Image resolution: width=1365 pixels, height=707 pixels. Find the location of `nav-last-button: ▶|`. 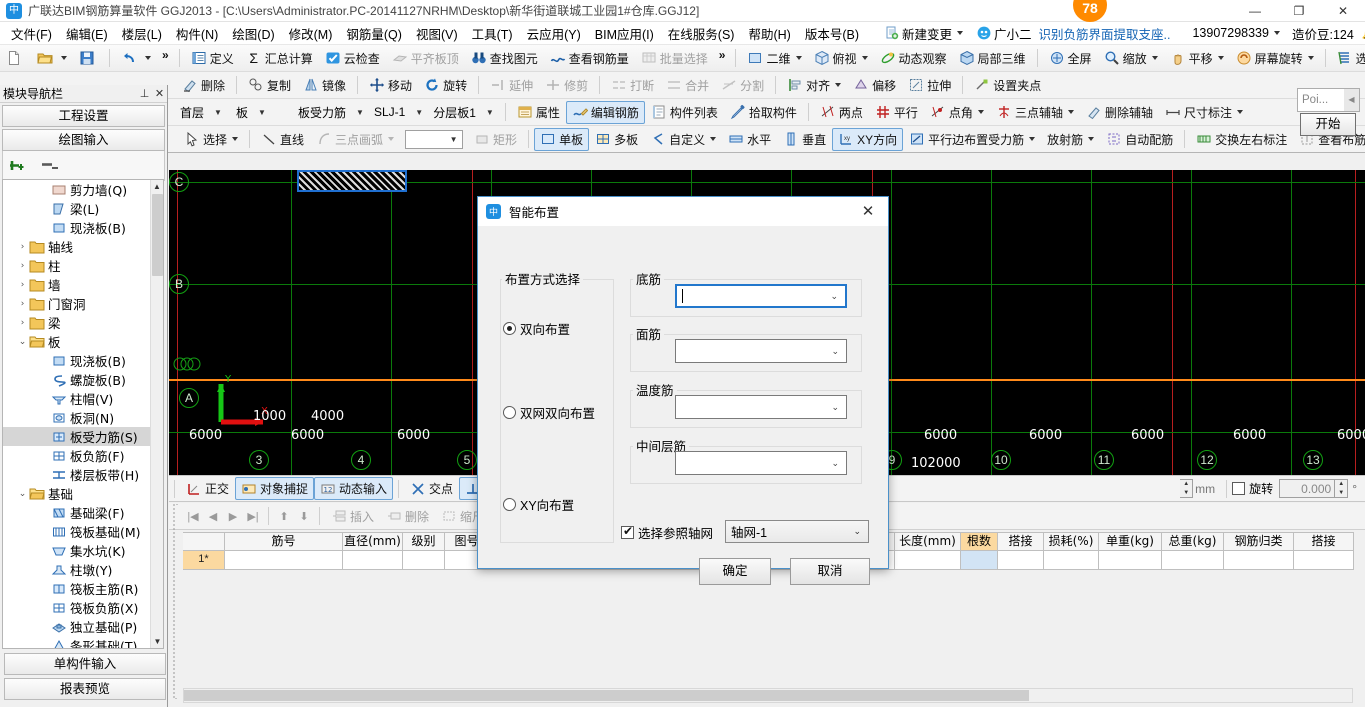

nav-last-button: ▶| is located at coordinates (253, 516).